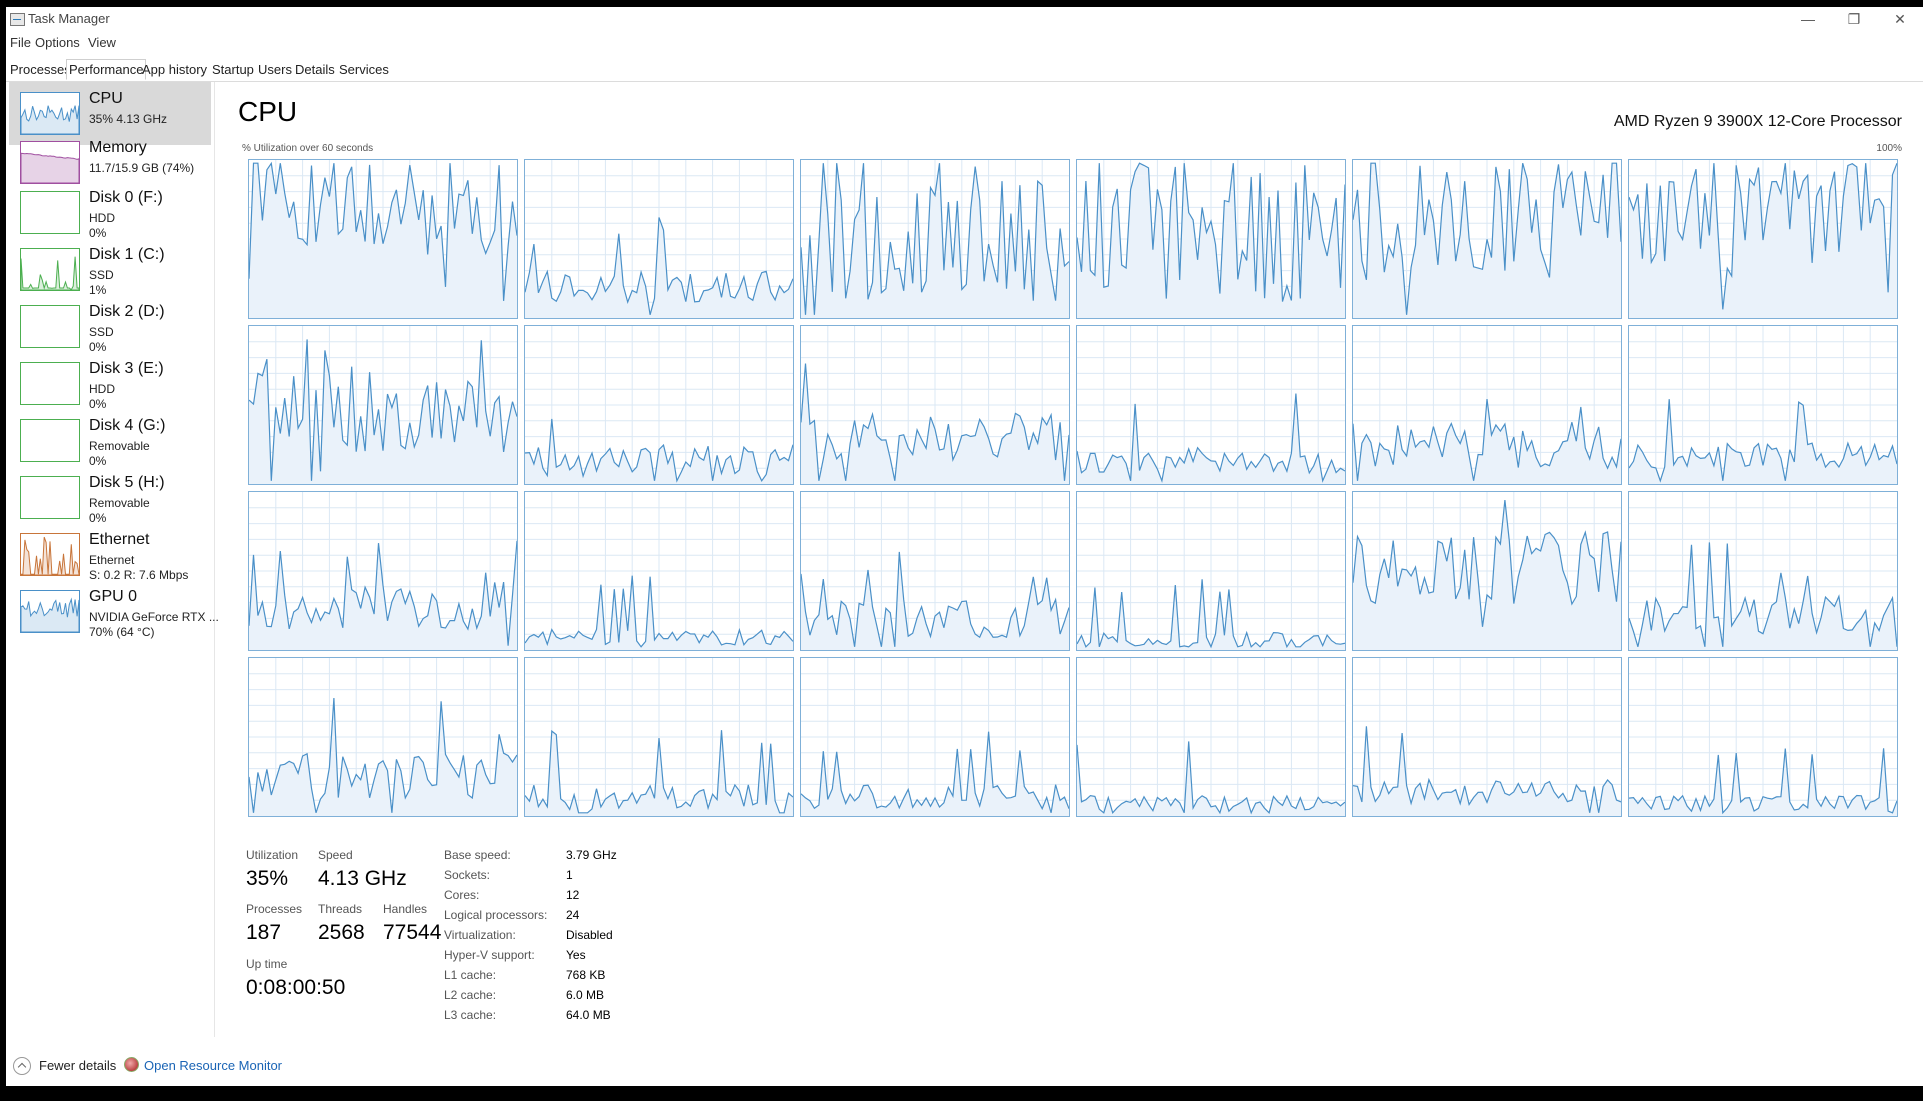 The height and width of the screenshot is (1101, 1923). What do you see at coordinates (142, 168) in the screenshot?
I see `sidebar-item-detail: 11.7/15.9 GB (74%)` at bounding box center [142, 168].